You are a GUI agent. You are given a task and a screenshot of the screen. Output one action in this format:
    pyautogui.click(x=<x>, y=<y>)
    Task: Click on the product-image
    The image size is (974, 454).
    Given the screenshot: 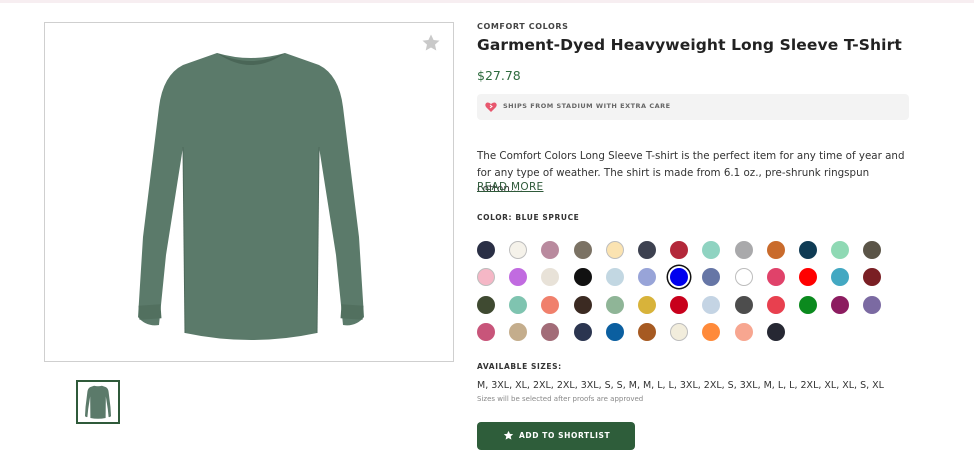 What is the action you would take?
    pyautogui.click(x=251, y=196)
    